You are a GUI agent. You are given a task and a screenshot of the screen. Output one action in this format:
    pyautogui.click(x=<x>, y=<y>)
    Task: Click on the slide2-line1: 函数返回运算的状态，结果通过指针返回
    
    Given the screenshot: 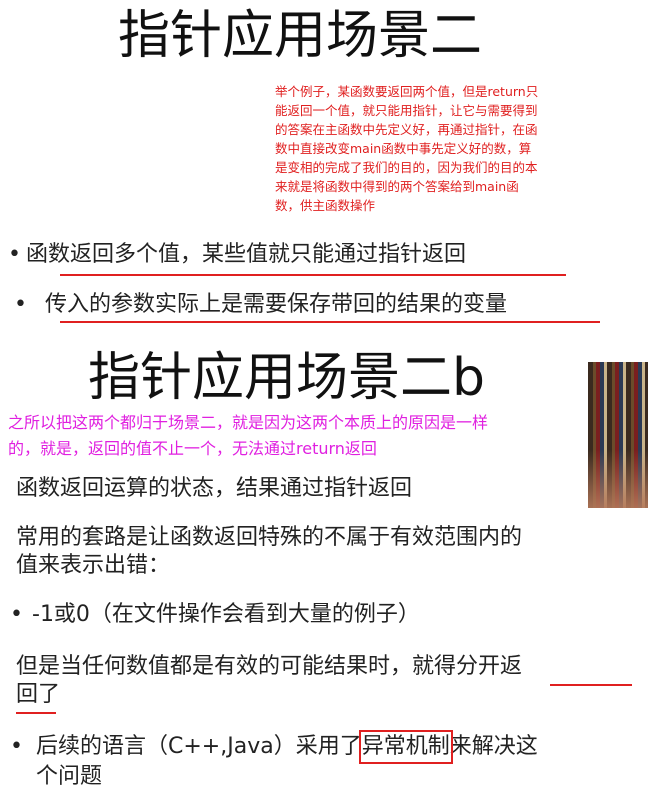 What is the action you would take?
    pyautogui.click(x=214, y=488)
    